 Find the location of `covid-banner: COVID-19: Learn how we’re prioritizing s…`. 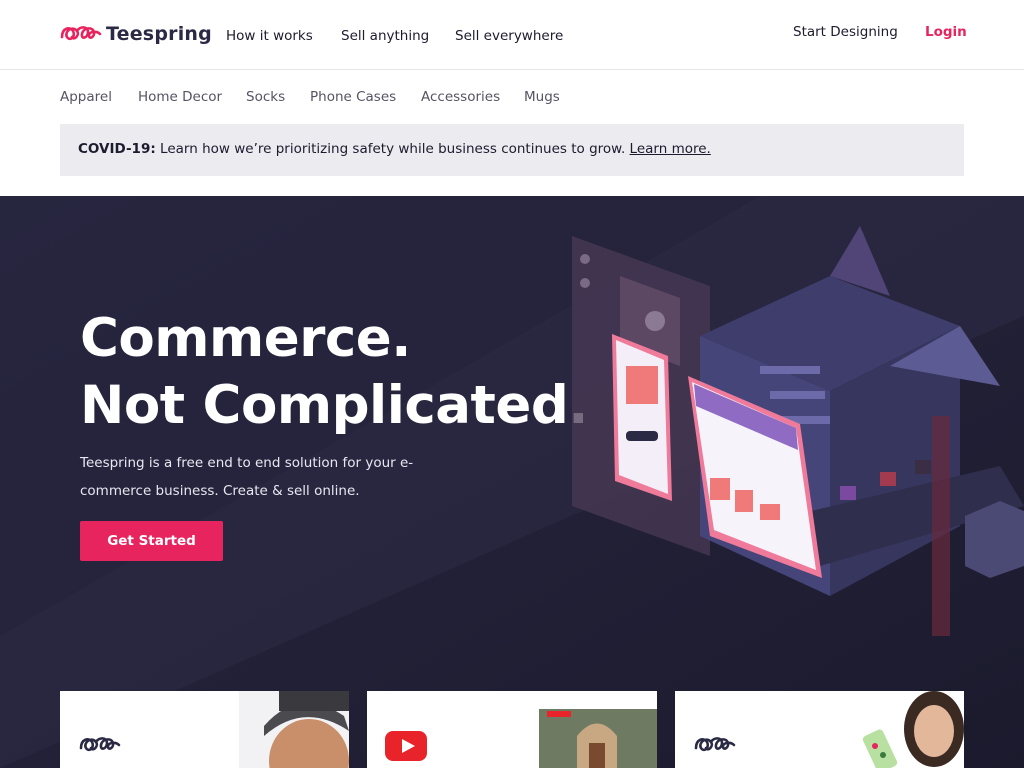

covid-banner: COVID-19: Learn how we’re prioritizing s… is located at coordinates (512, 150).